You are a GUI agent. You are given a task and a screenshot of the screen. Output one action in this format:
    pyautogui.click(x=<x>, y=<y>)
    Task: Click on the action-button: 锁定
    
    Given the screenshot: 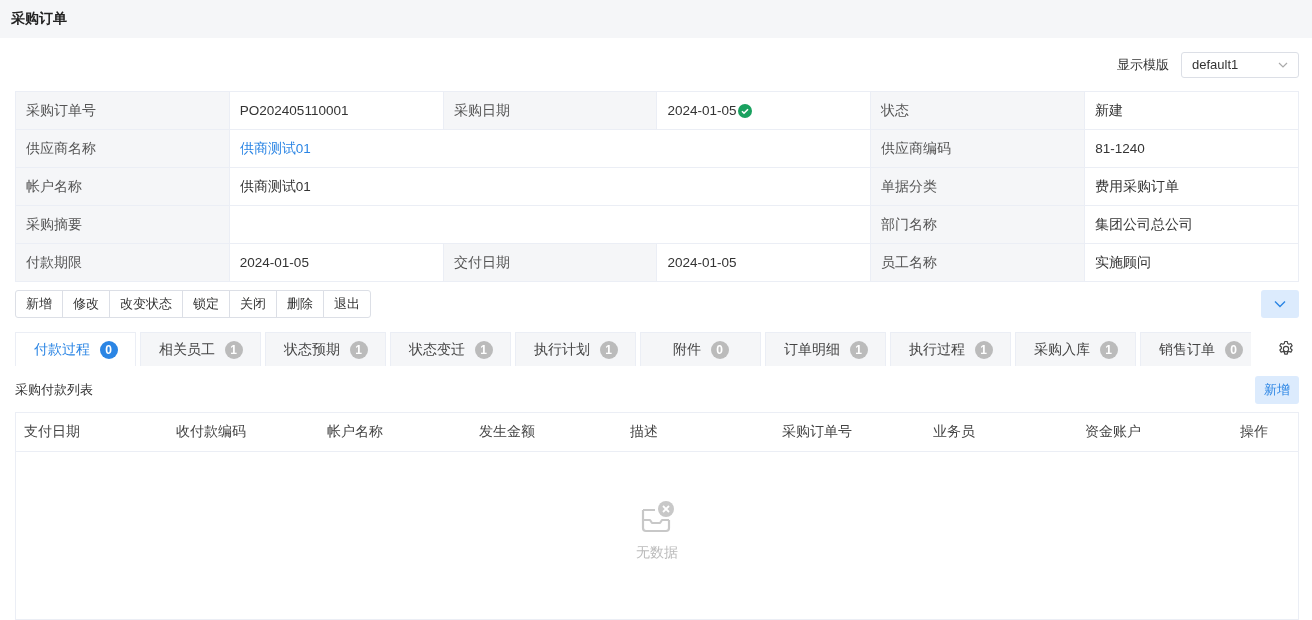 What is the action you would take?
    pyautogui.click(x=206, y=304)
    